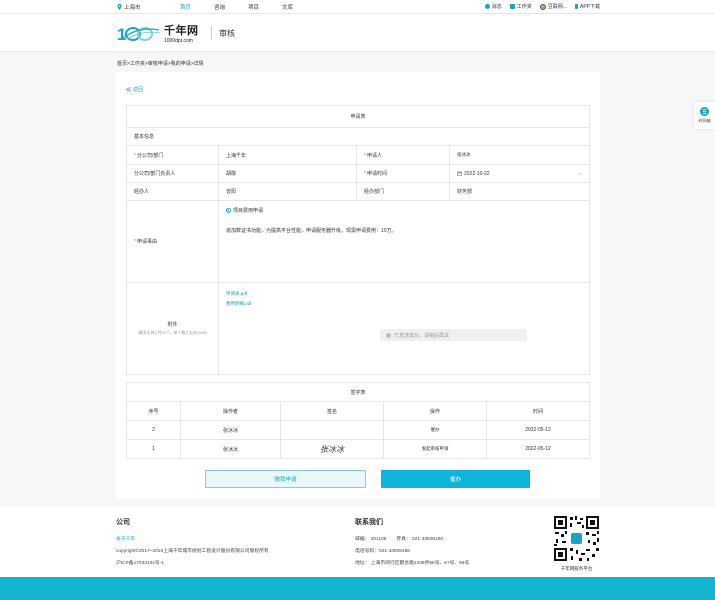 The height and width of the screenshot is (600, 715). Describe the element at coordinates (404, 210) in the screenshot. I see `reason-type-option: 项目费用申请` at that location.